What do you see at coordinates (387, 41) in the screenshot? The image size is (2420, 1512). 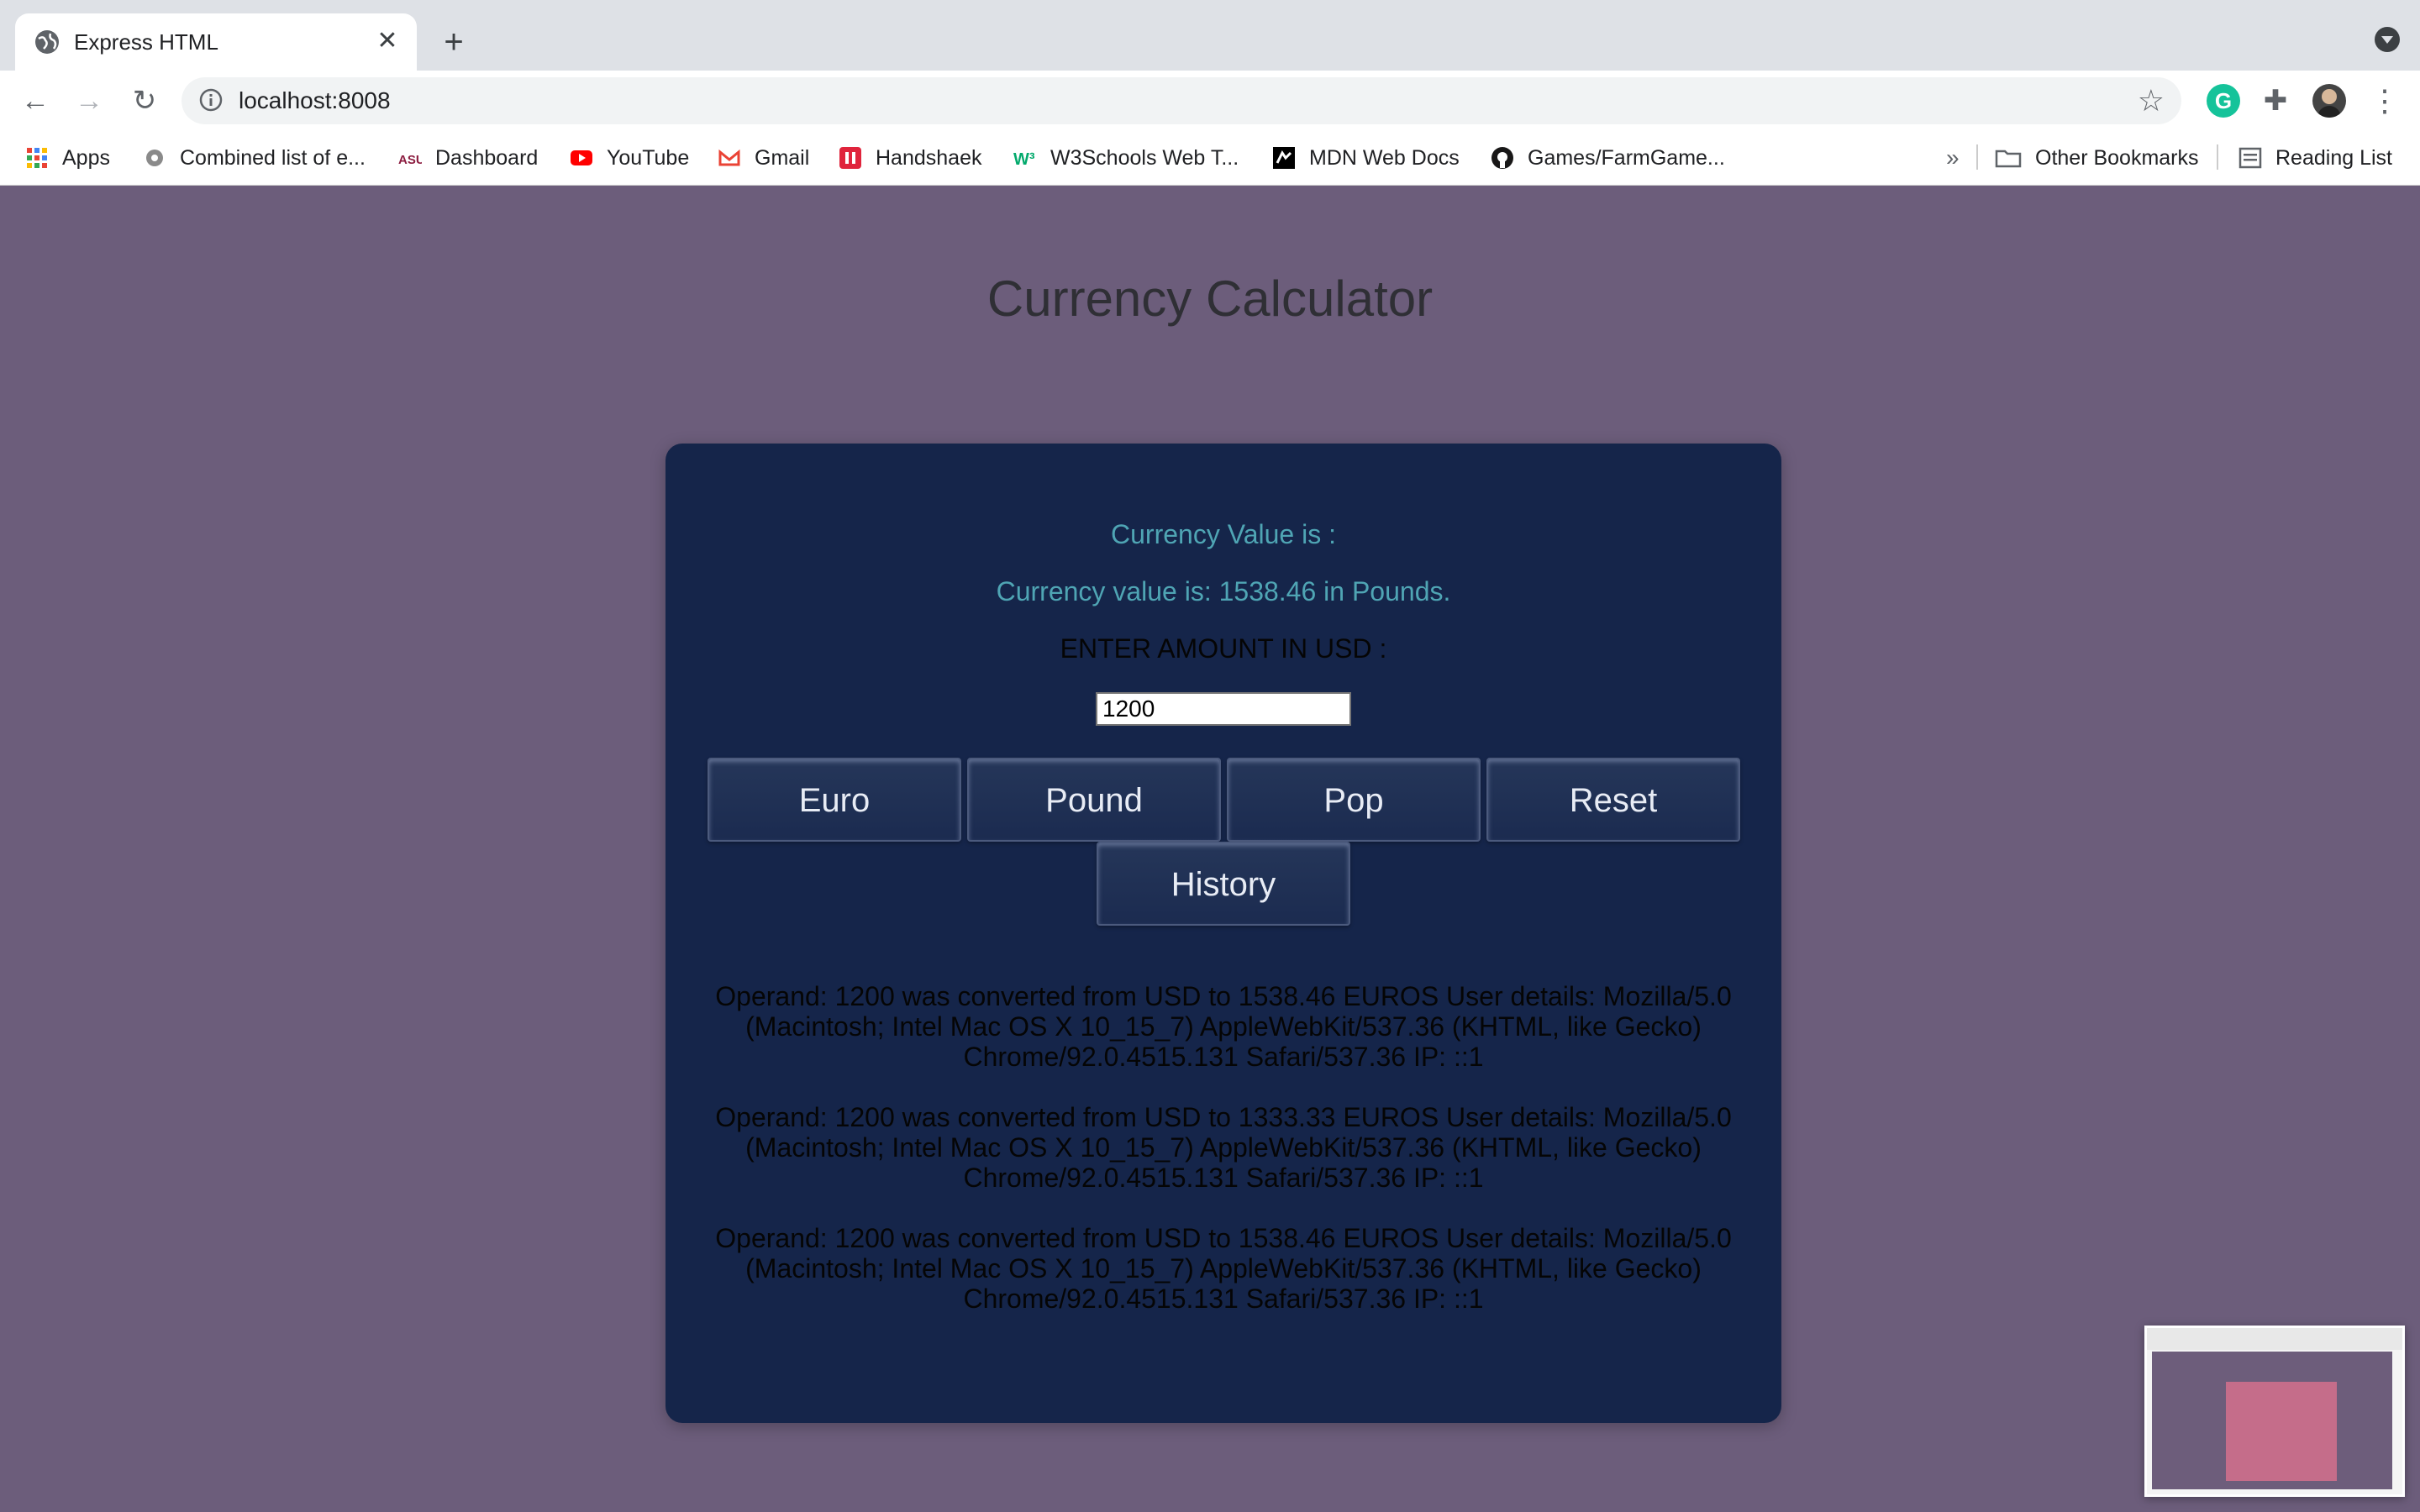 I see `close-tab-icon: ✕` at bounding box center [387, 41].